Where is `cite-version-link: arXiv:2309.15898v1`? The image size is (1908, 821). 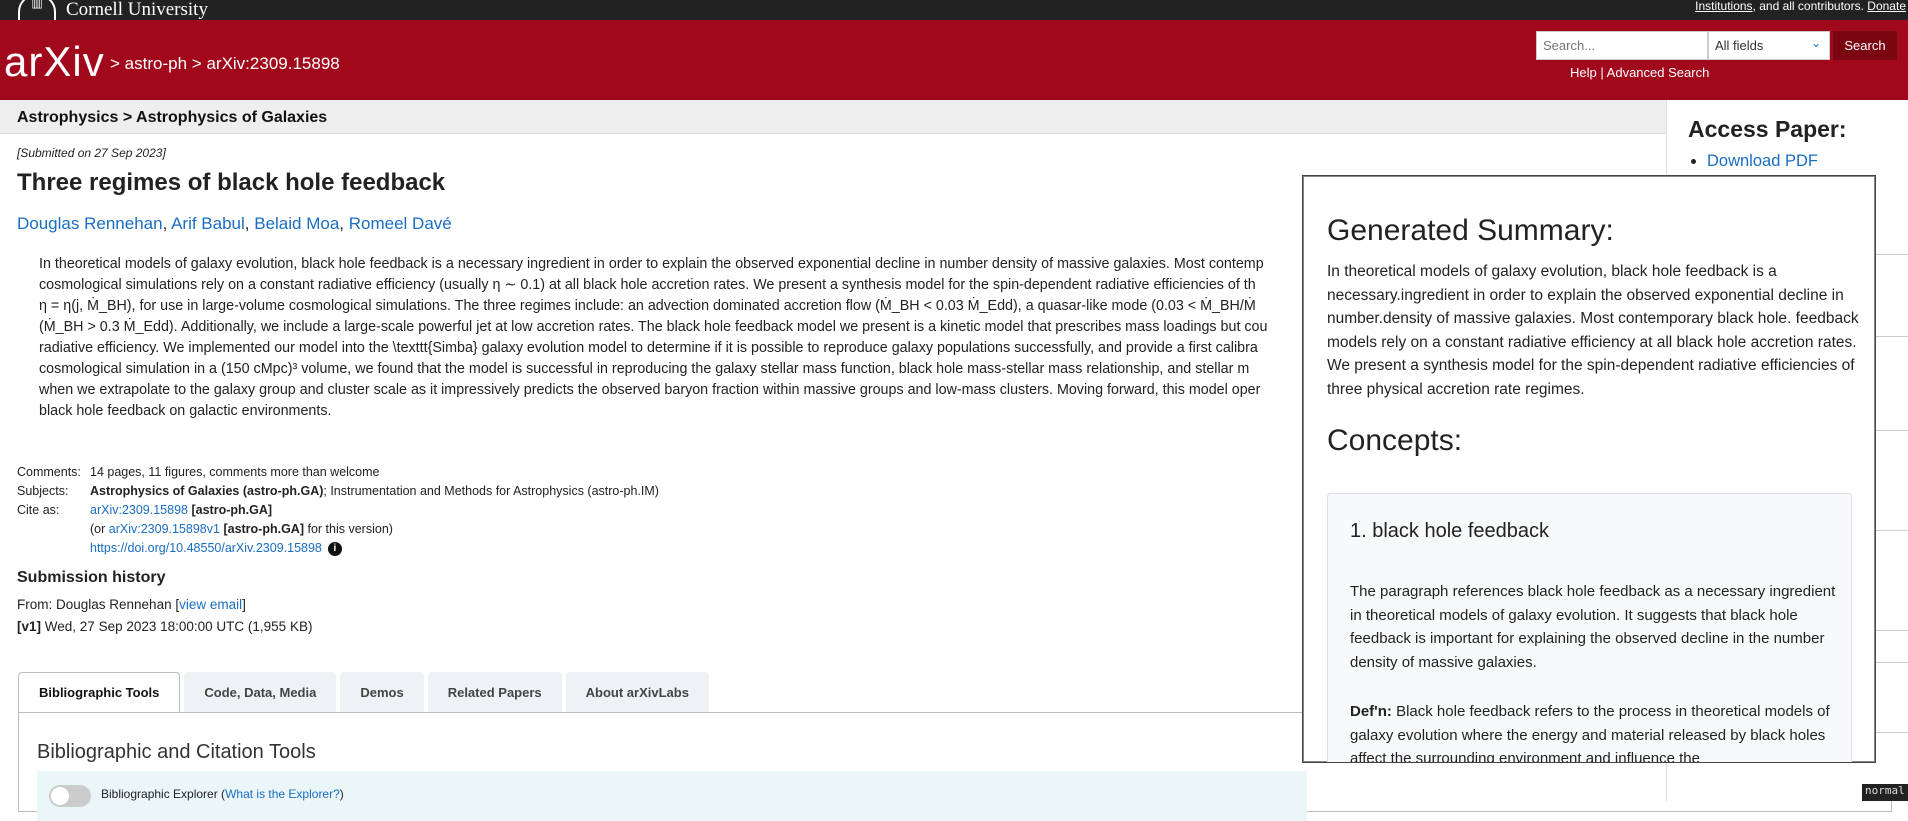
cite-version-link: arXiv:2309.15898v1 is located at coordinates (164, 529).